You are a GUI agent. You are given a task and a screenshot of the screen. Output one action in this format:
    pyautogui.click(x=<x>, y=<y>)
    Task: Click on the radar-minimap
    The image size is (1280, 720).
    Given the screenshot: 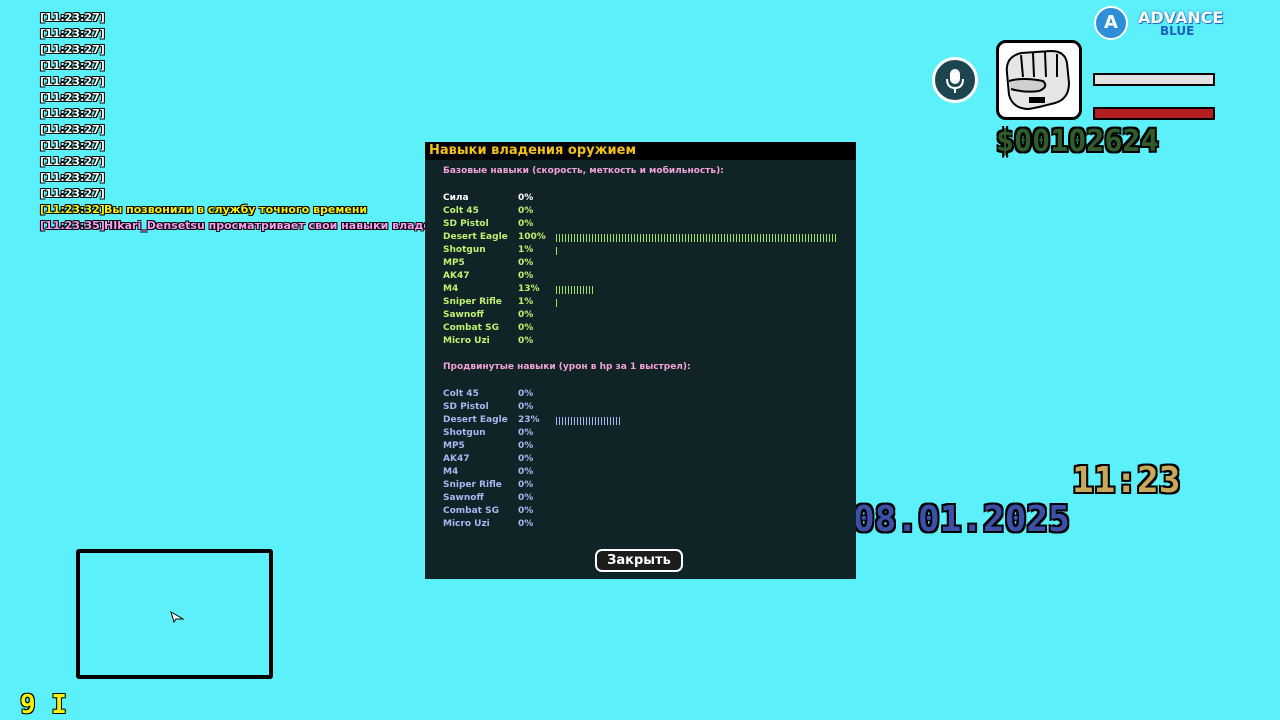 What is the action you would take?
    pyautogui.click(x=174, y=614)
    